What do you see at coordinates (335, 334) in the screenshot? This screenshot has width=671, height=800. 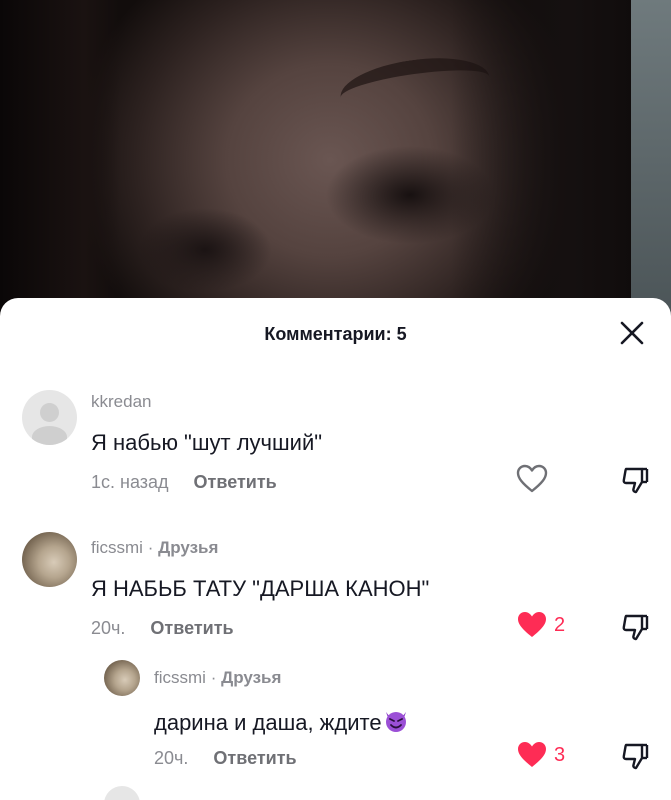 I see `comments-title: Комментарии: 5` at bounding box center [335, 334].